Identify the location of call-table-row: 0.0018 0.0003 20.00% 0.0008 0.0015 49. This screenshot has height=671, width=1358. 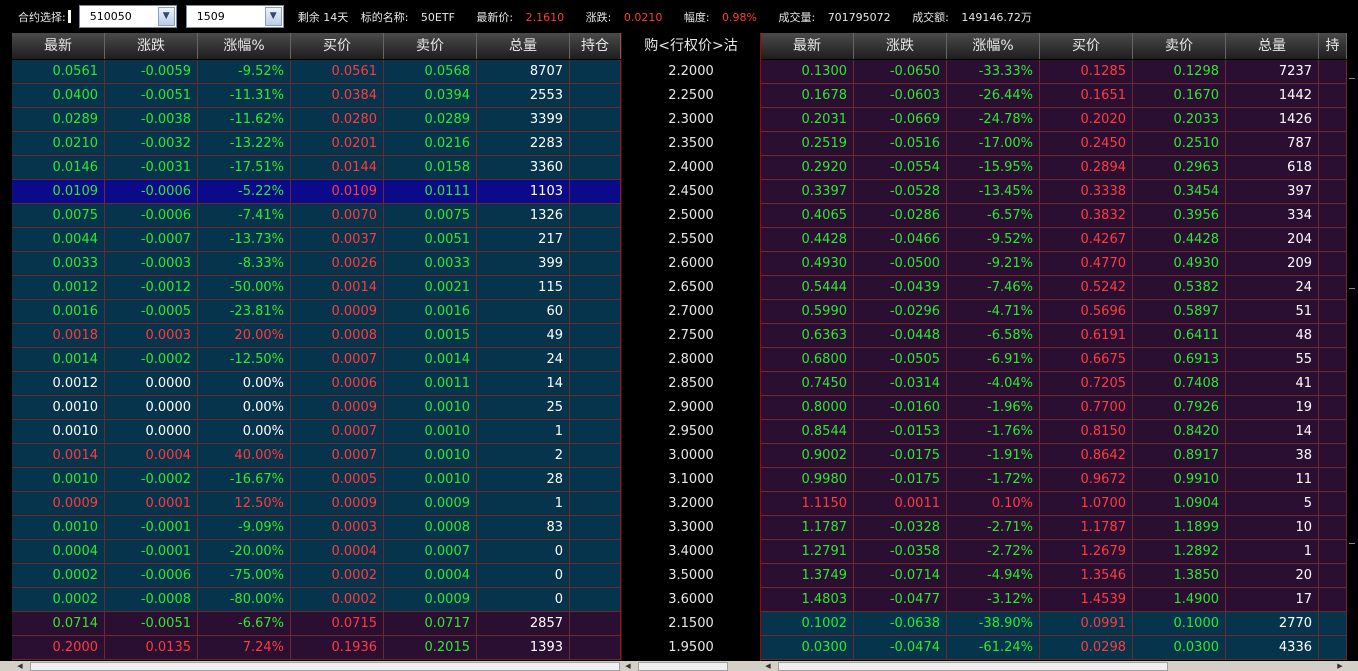
(316, 336).